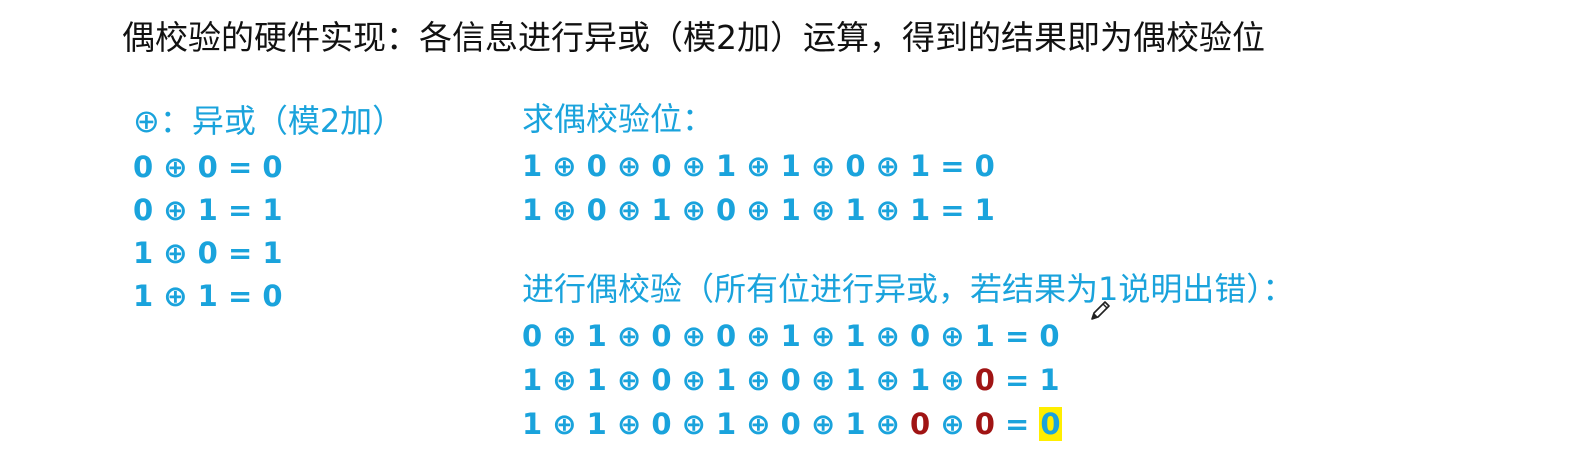  I want to click on xor-rule-row: 1 ⊕ 0 = 1, so click(208, 253).